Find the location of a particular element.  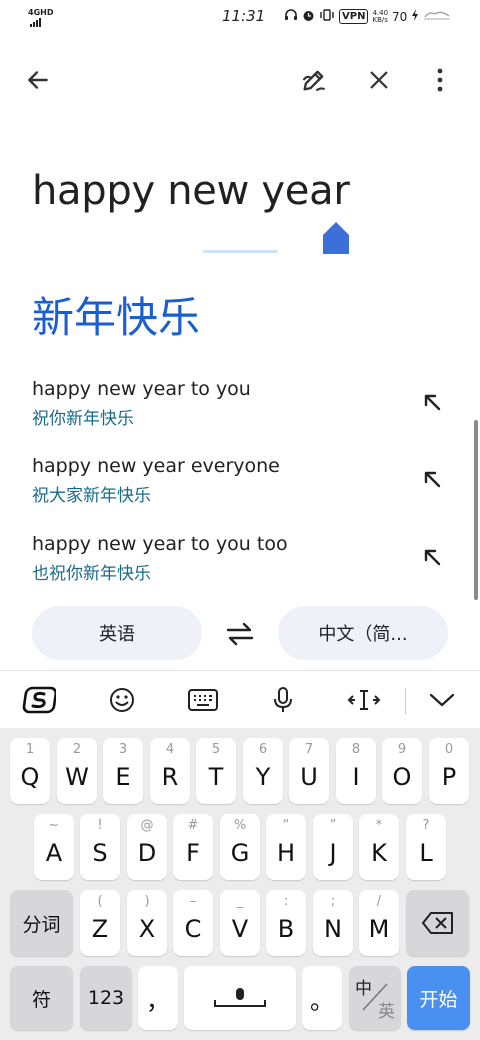

key-a: ~ A is located at coordinates (54, 847).